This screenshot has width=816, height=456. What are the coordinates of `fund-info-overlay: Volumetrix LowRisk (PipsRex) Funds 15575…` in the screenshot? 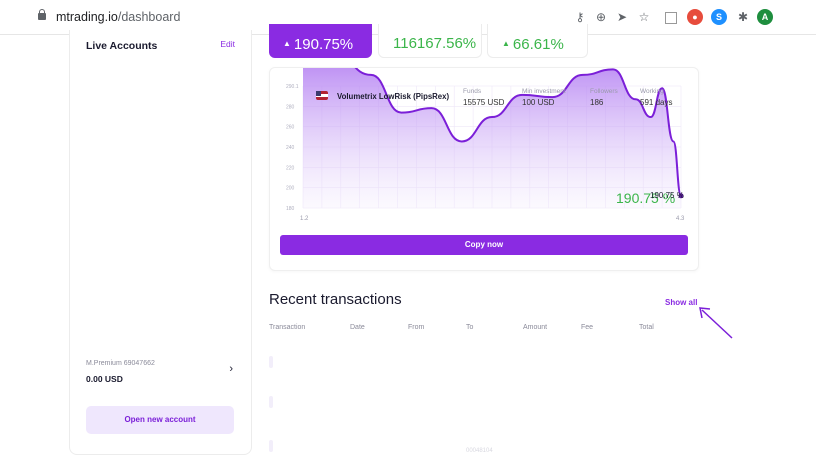 It's located at (484, 93).